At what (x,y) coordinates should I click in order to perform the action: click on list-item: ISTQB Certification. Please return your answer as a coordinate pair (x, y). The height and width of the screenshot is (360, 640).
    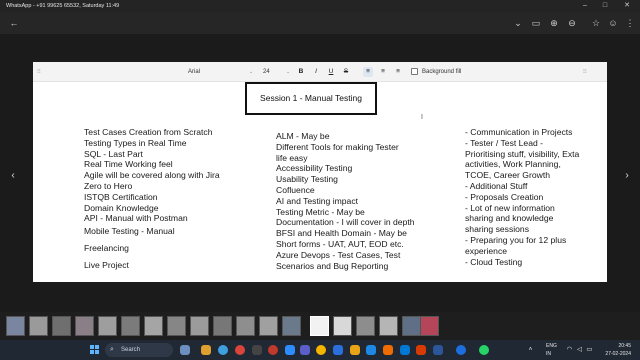
    Looking at the image, I should click on (121, 196).